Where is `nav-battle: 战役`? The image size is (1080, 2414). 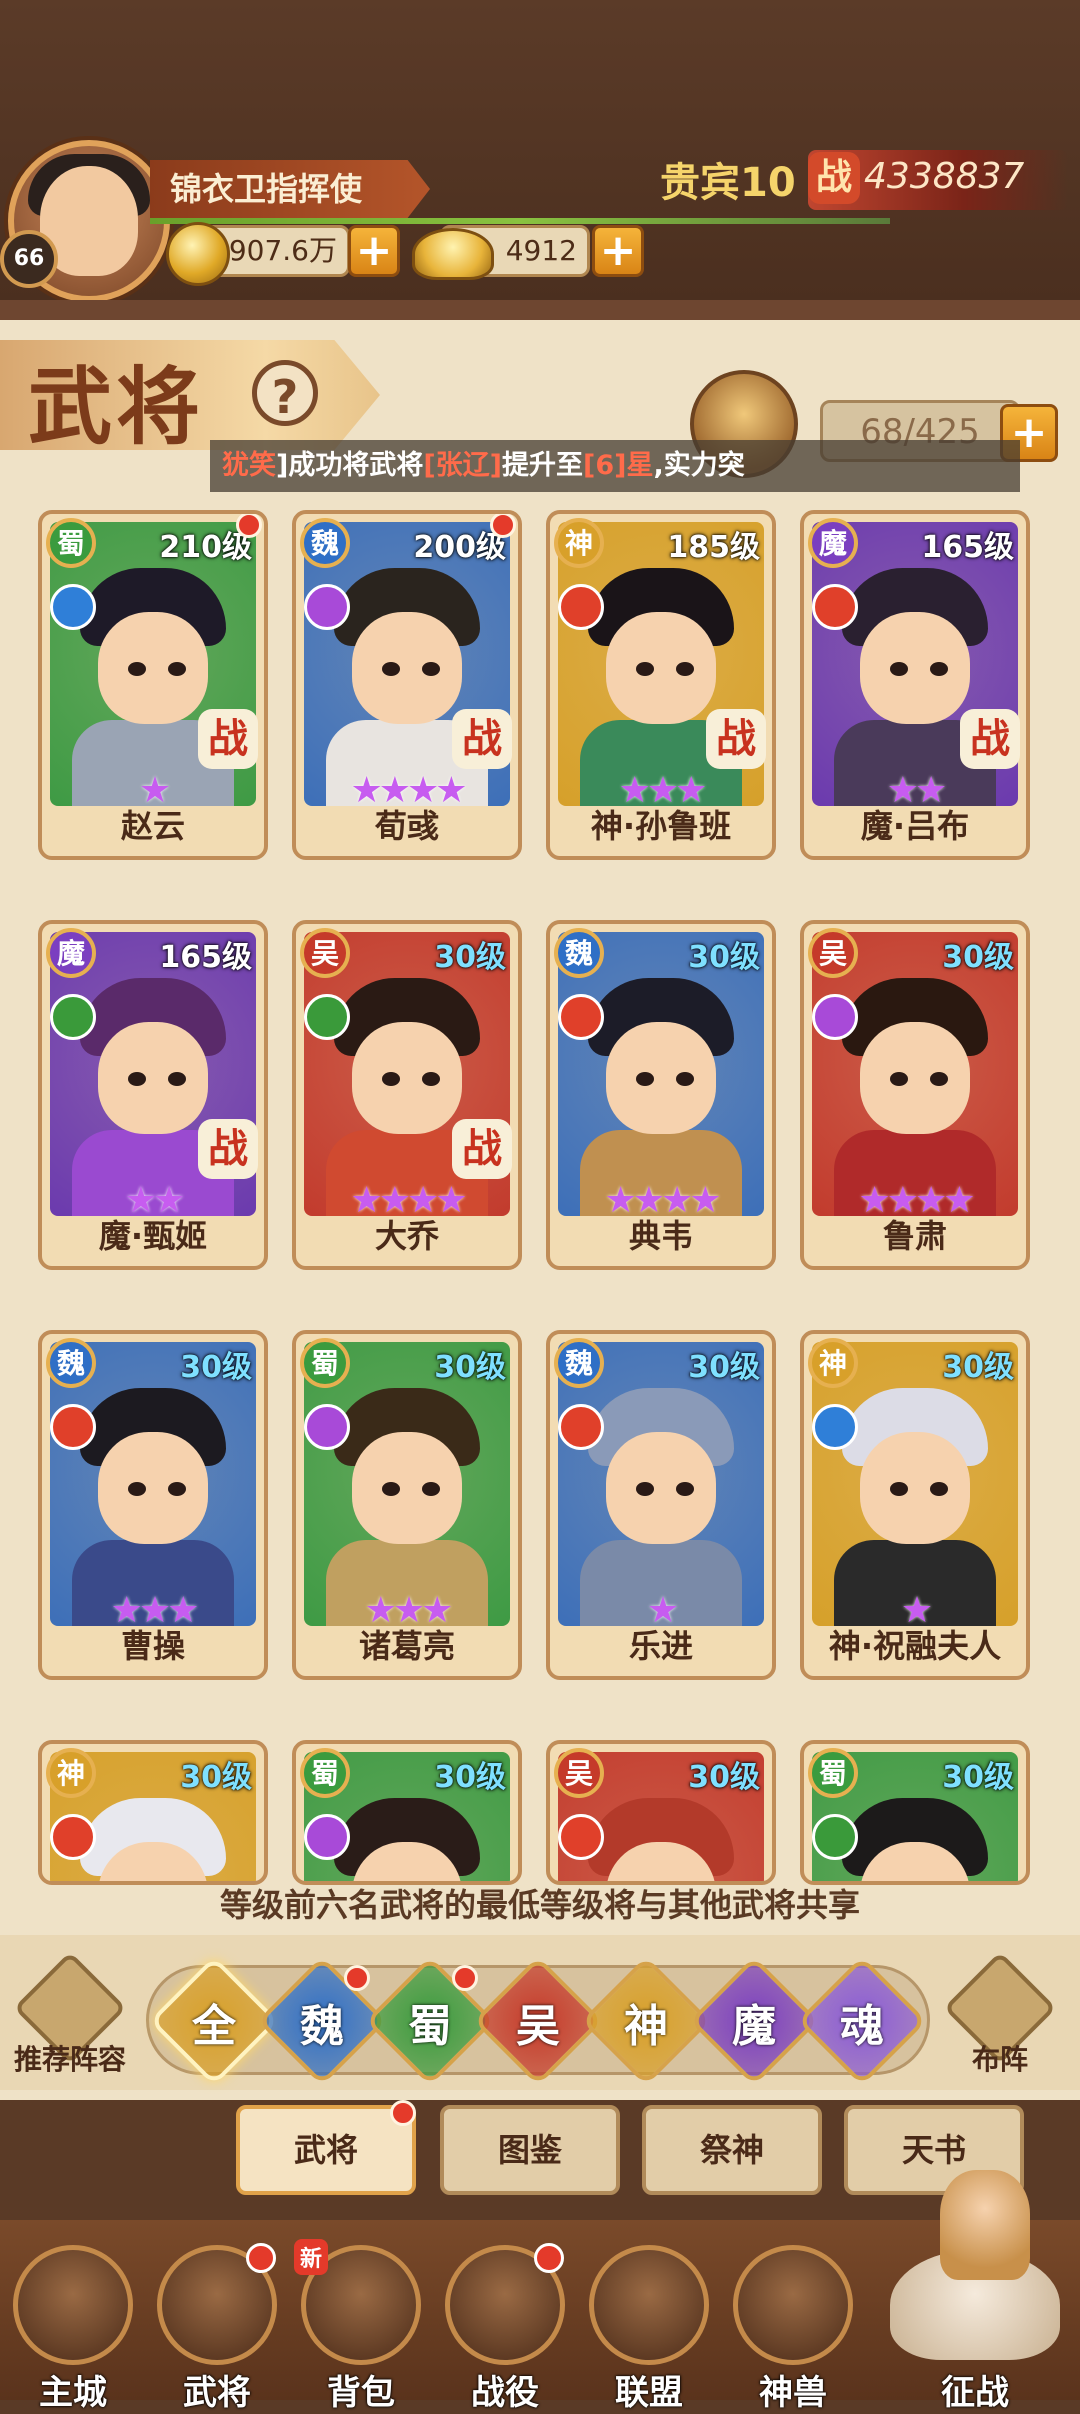 nav-battle: 战役 is located at coordinates (505, 2328).